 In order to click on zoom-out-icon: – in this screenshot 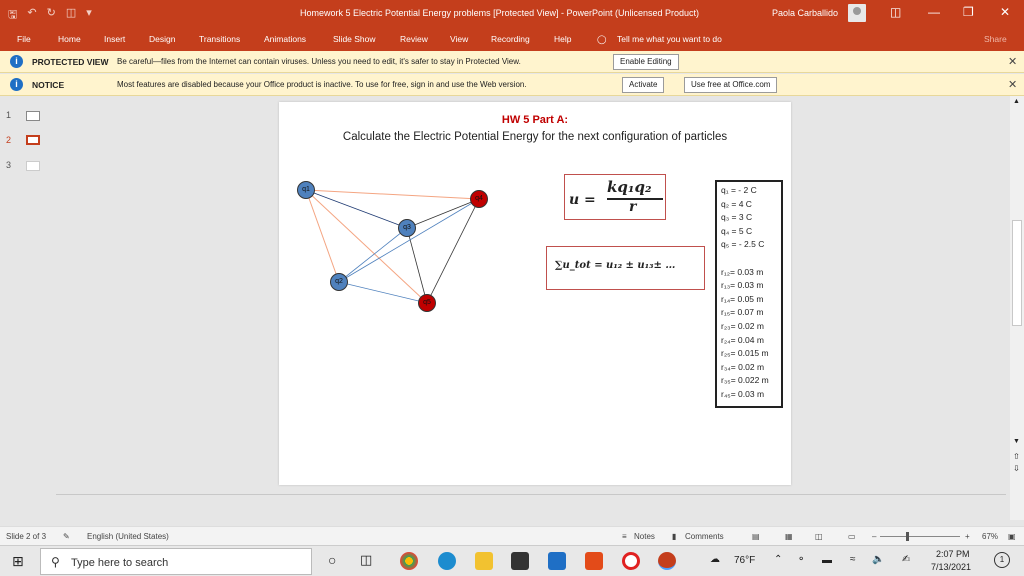, I will do `click(874, 536)`.